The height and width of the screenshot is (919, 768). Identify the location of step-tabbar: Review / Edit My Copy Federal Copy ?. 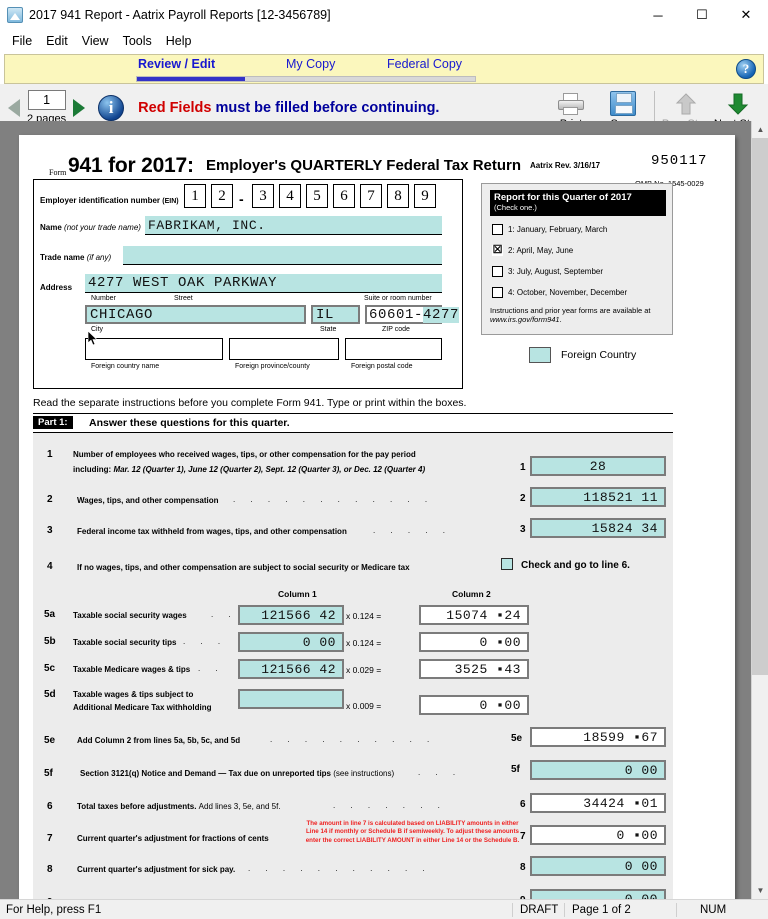
(384, 69).